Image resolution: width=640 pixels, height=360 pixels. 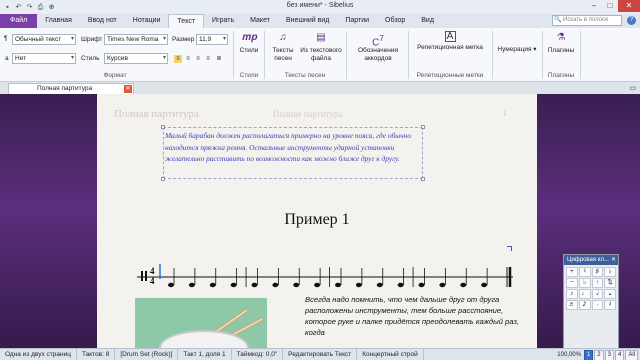 What do you see at coordinates (321, 46) in the screenshot?
I see `lyrics-from-file-button: ▤ Из текстового файла` at bounding box center [321, 46].